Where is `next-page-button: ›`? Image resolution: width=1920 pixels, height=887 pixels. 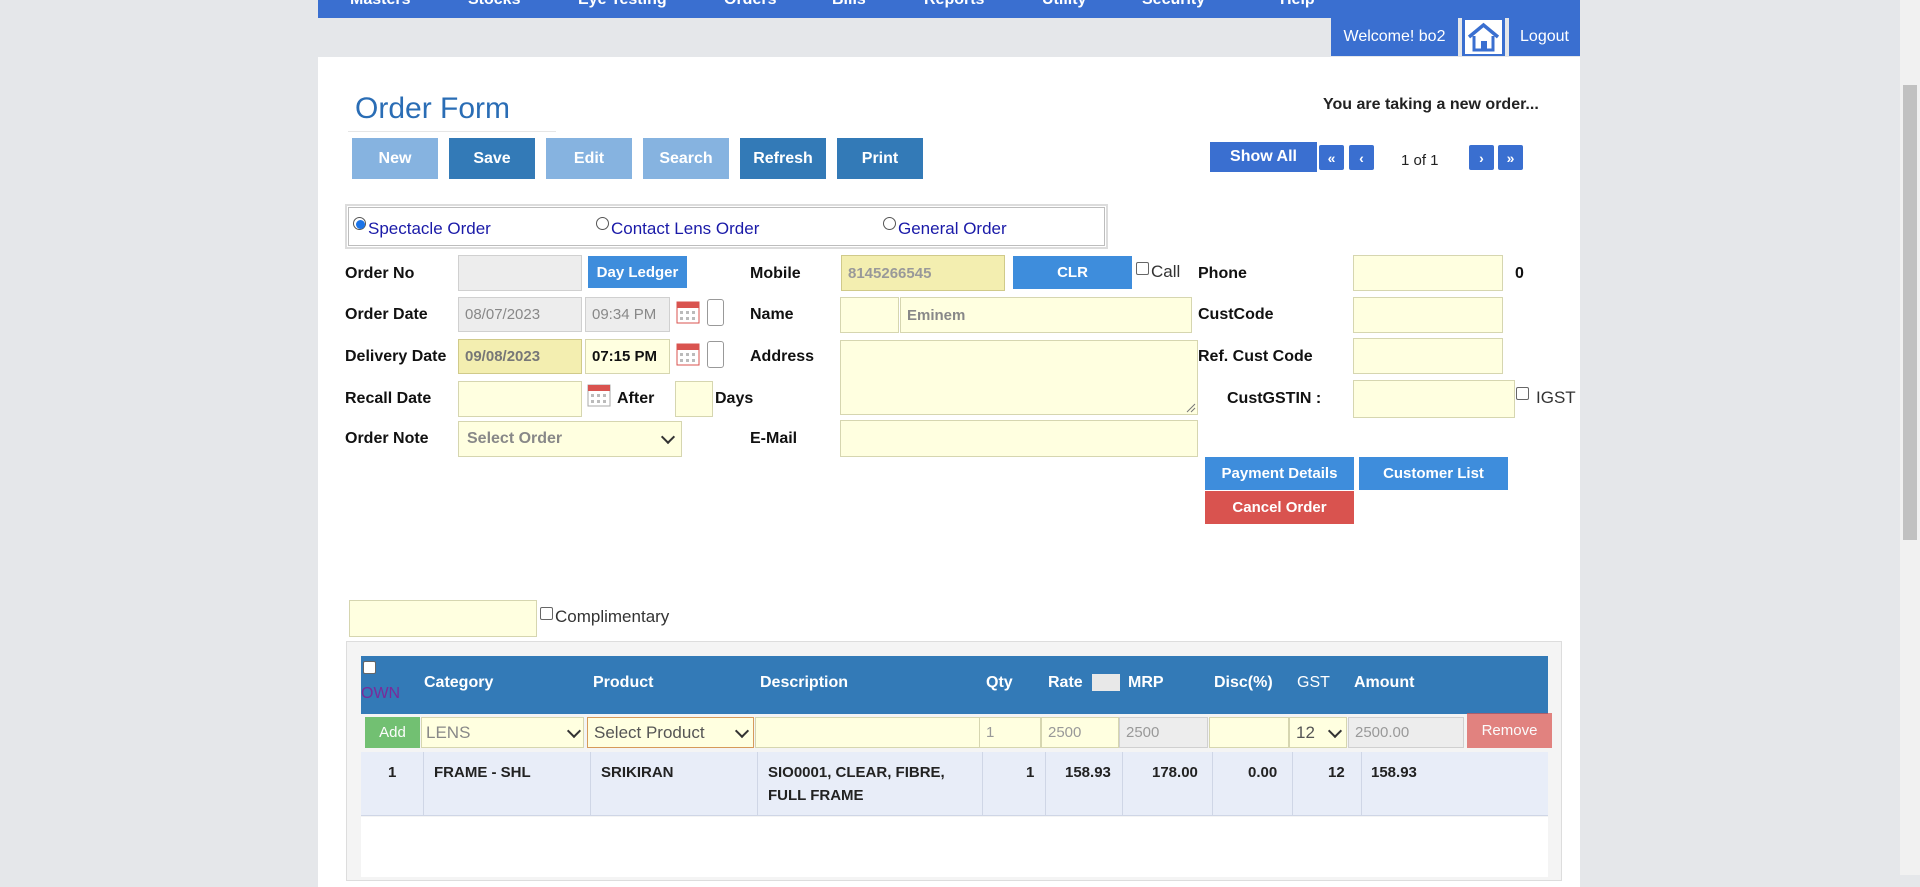 next-page-button: › is located at coordinates (1481, 157).